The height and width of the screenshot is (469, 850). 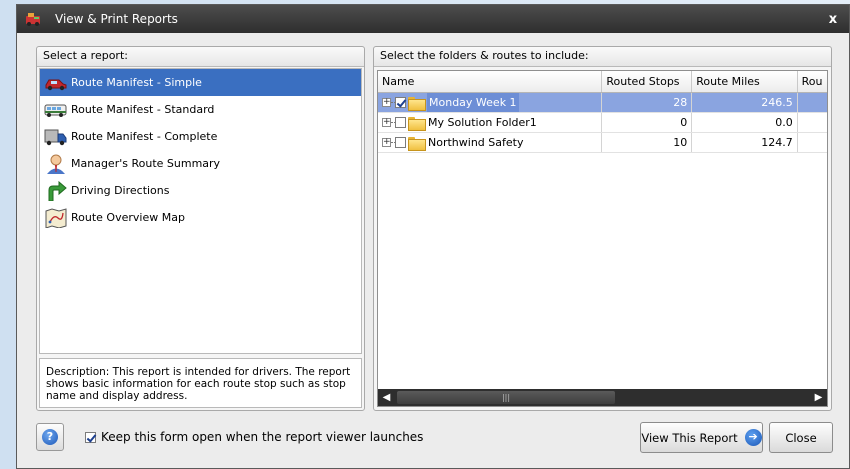 I want to click on column-header-route-miles: Route Miles, so click(x=745, y=81).